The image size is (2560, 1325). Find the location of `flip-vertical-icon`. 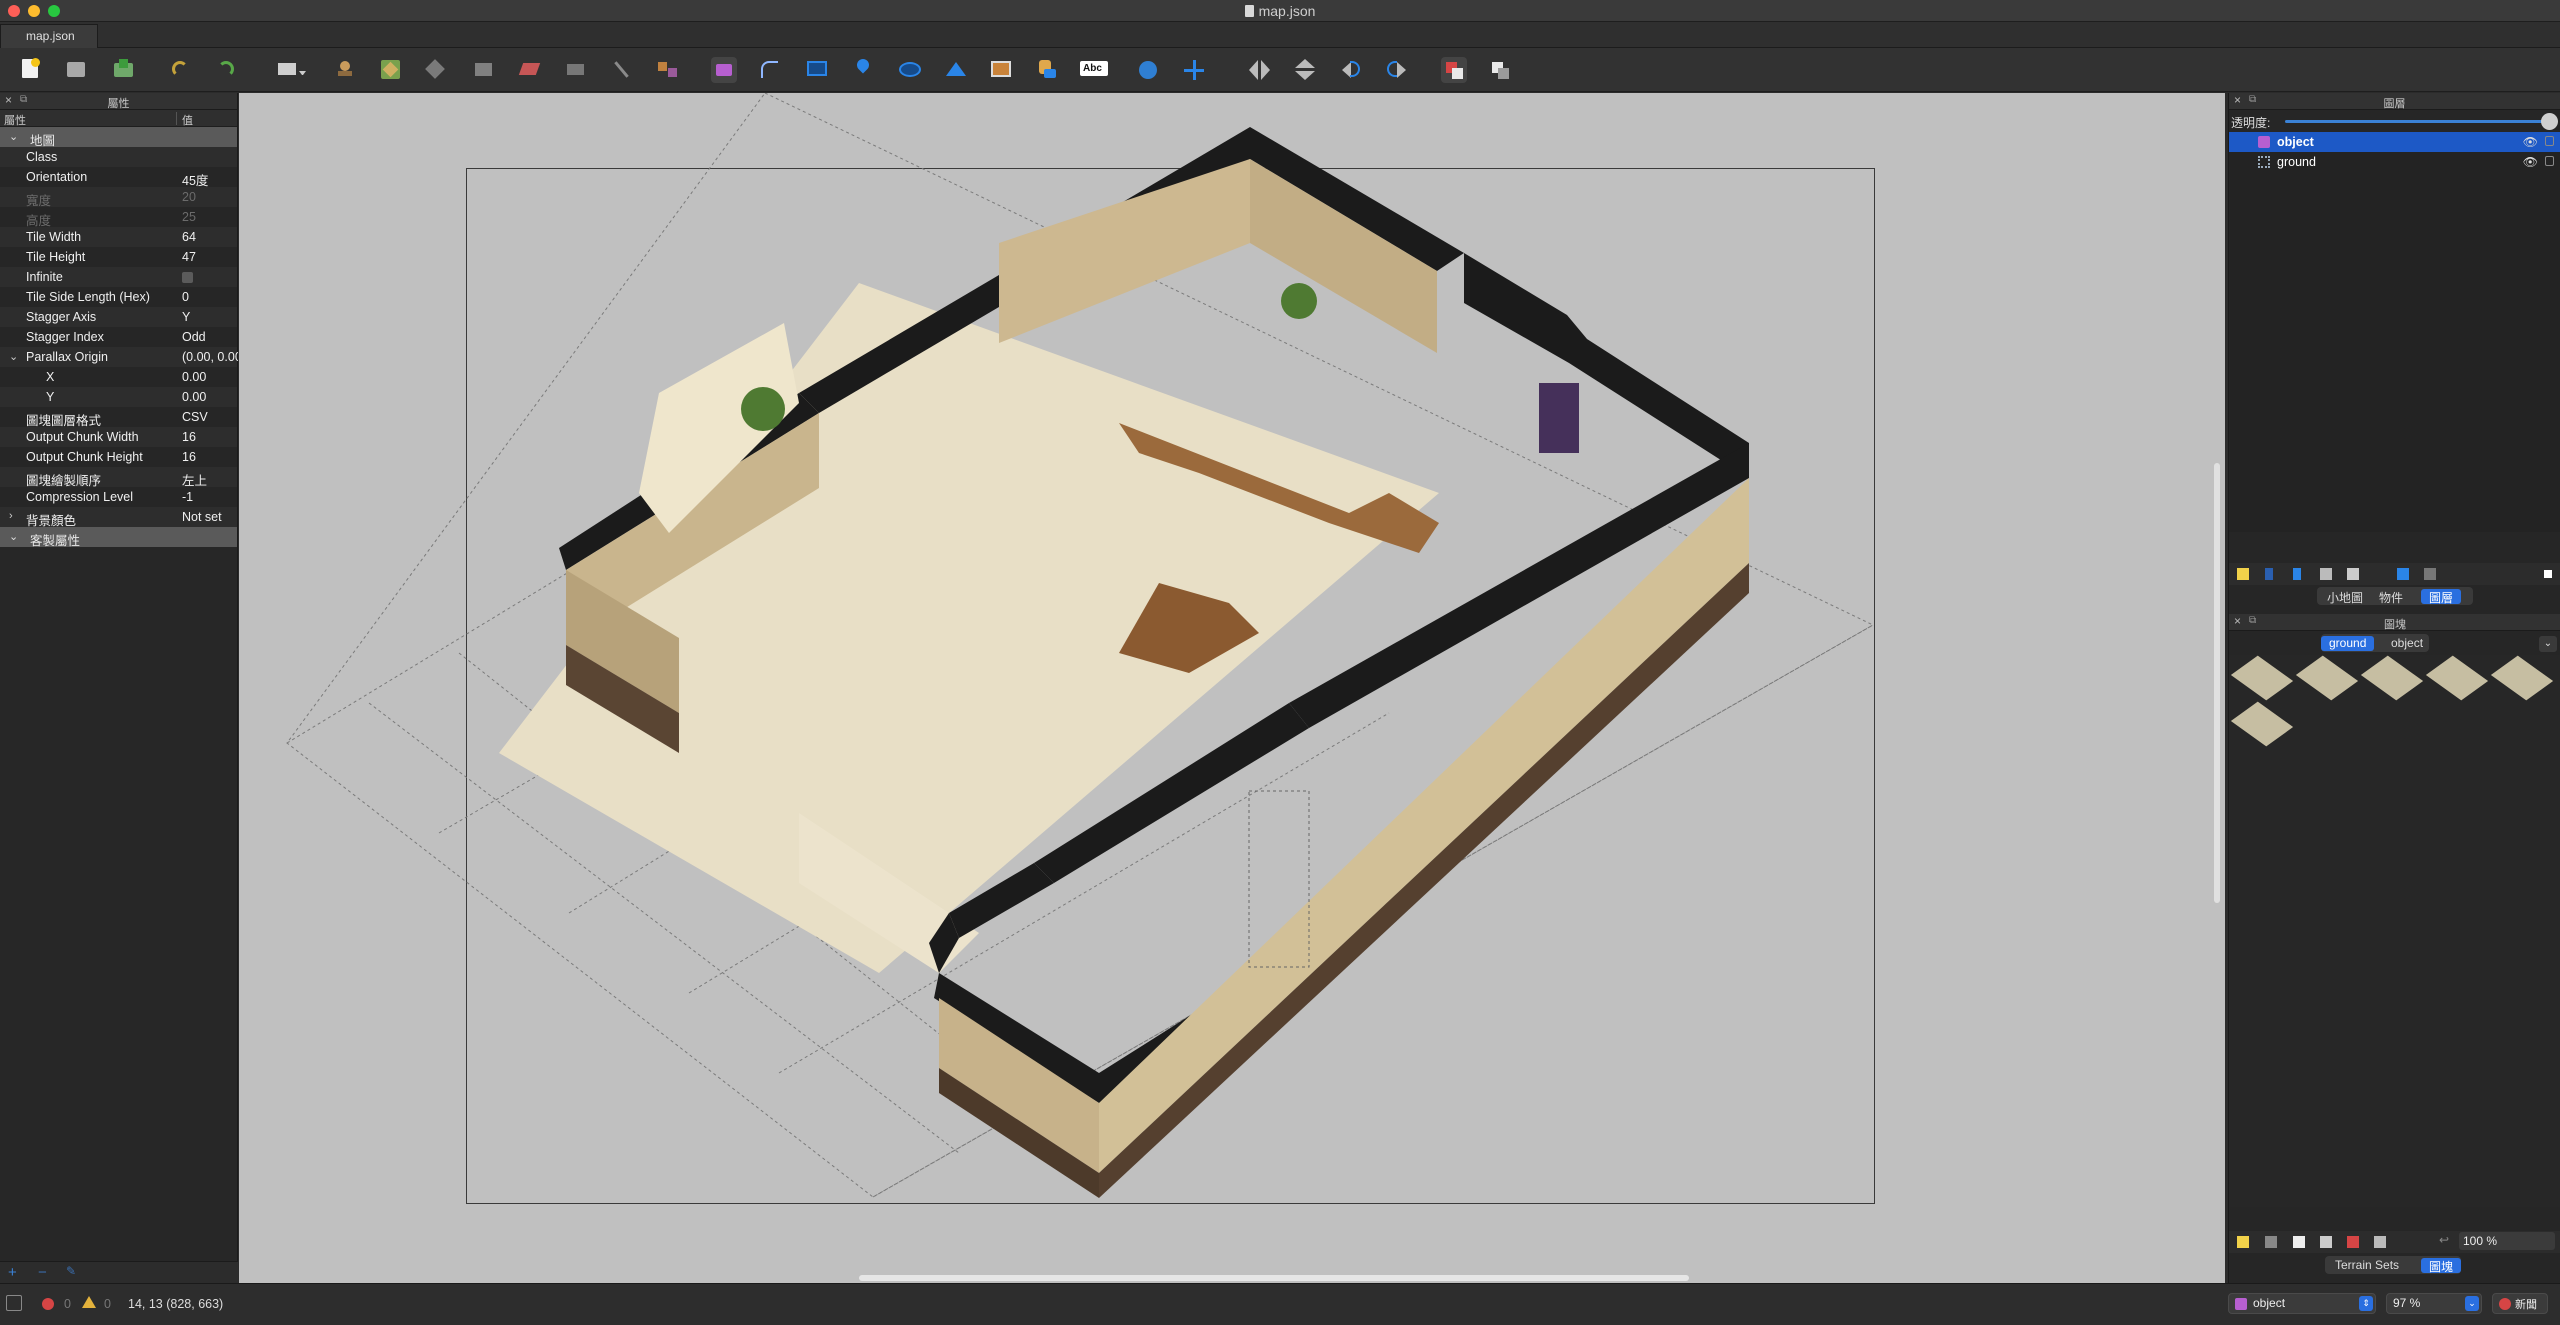

flip-vertical-icon is located at coordinates (1305, 70).